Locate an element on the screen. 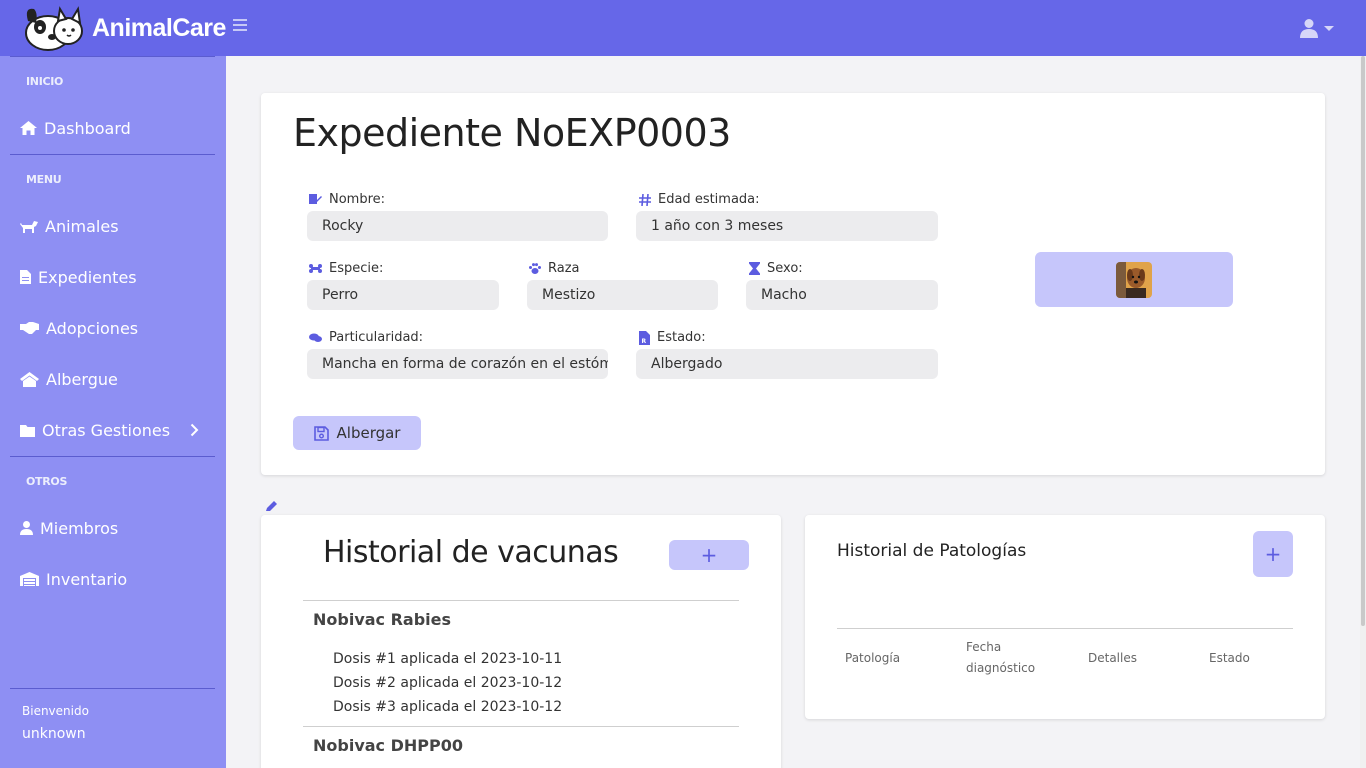  edad-field: 1 año con 3 meses is located at coordinates (787, 226).